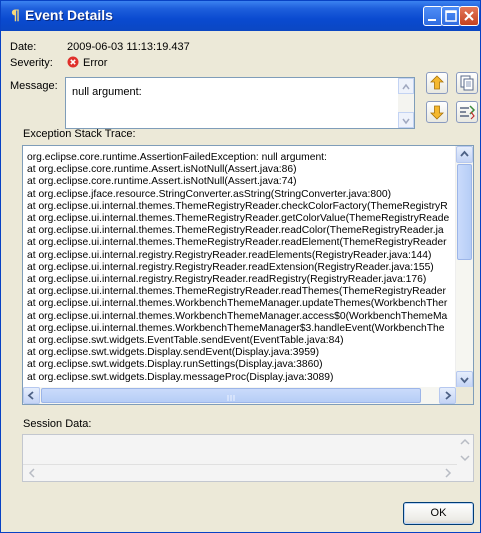 This screenshot has height=533, width=481. I want to click on scroll-down-button, so click(464, 379).